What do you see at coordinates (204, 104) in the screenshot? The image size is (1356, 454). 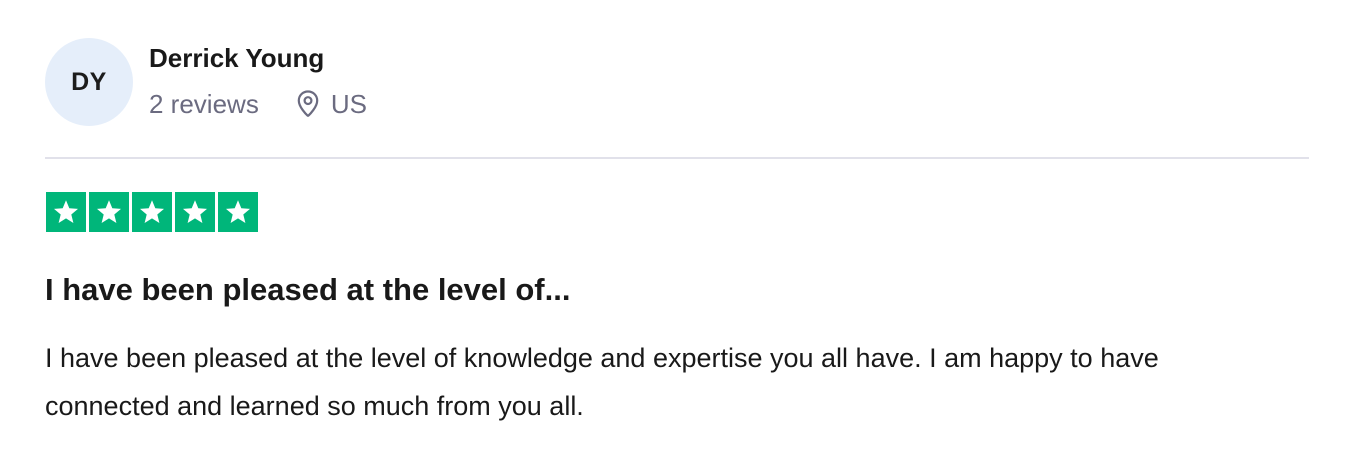 I see `review-count: 2 reviews` at bounding box center [204, 104].